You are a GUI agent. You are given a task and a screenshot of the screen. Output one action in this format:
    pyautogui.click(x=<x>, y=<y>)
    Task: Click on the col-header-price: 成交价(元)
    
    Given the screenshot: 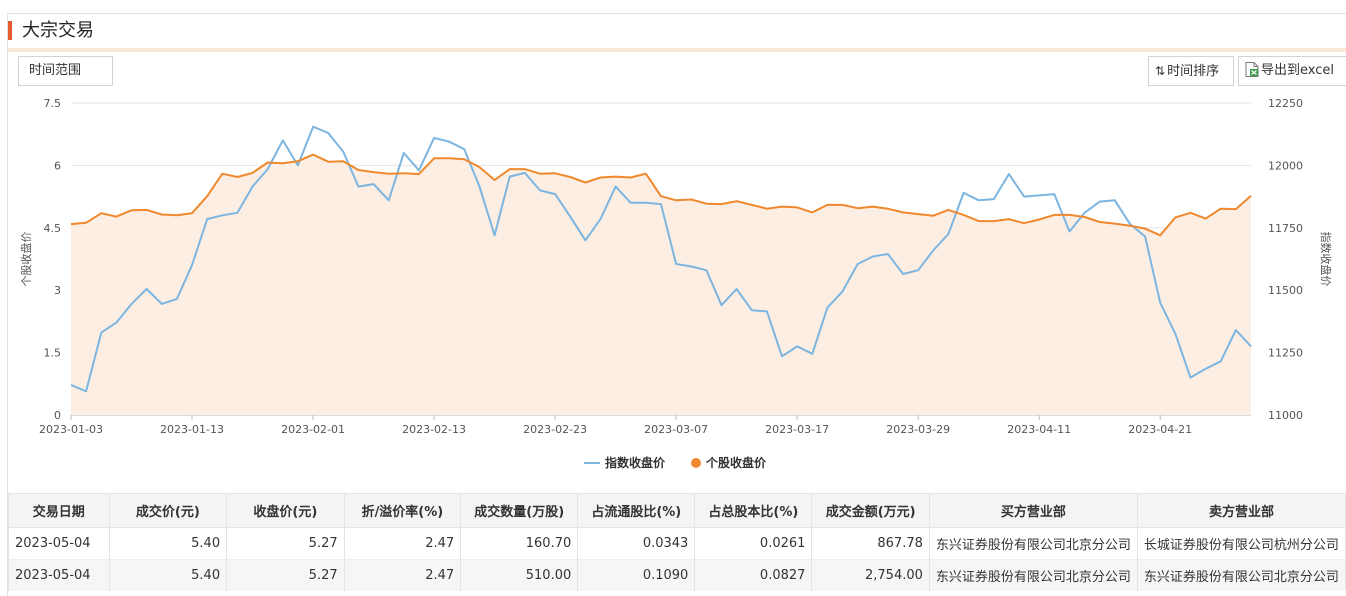 What is the action you would take?
    pyautogui.click(x=168, y=510)
    